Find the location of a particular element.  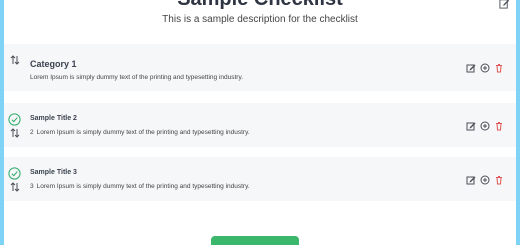

submit-button is located at coordinates (255, 240).